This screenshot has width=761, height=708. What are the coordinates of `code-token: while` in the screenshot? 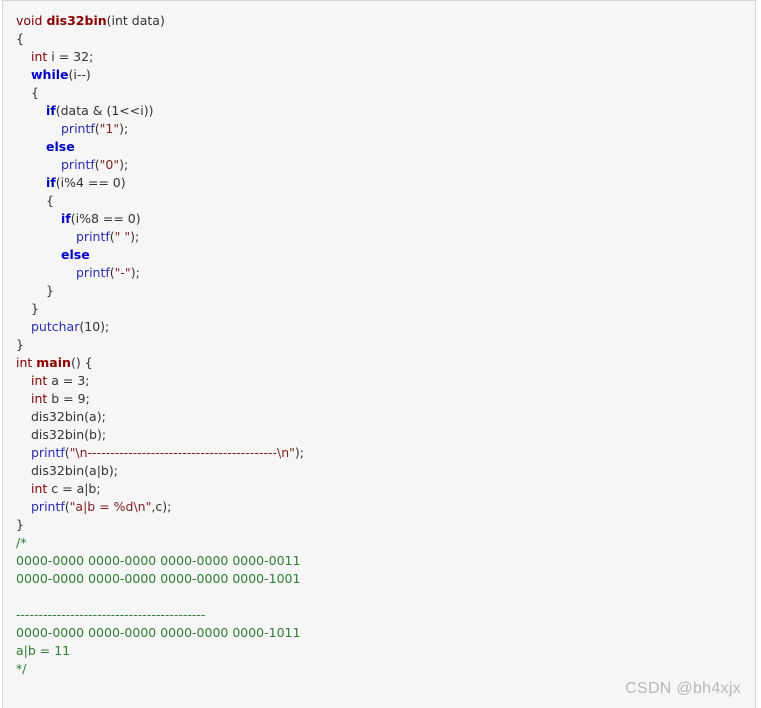 It's located at (50, 74).